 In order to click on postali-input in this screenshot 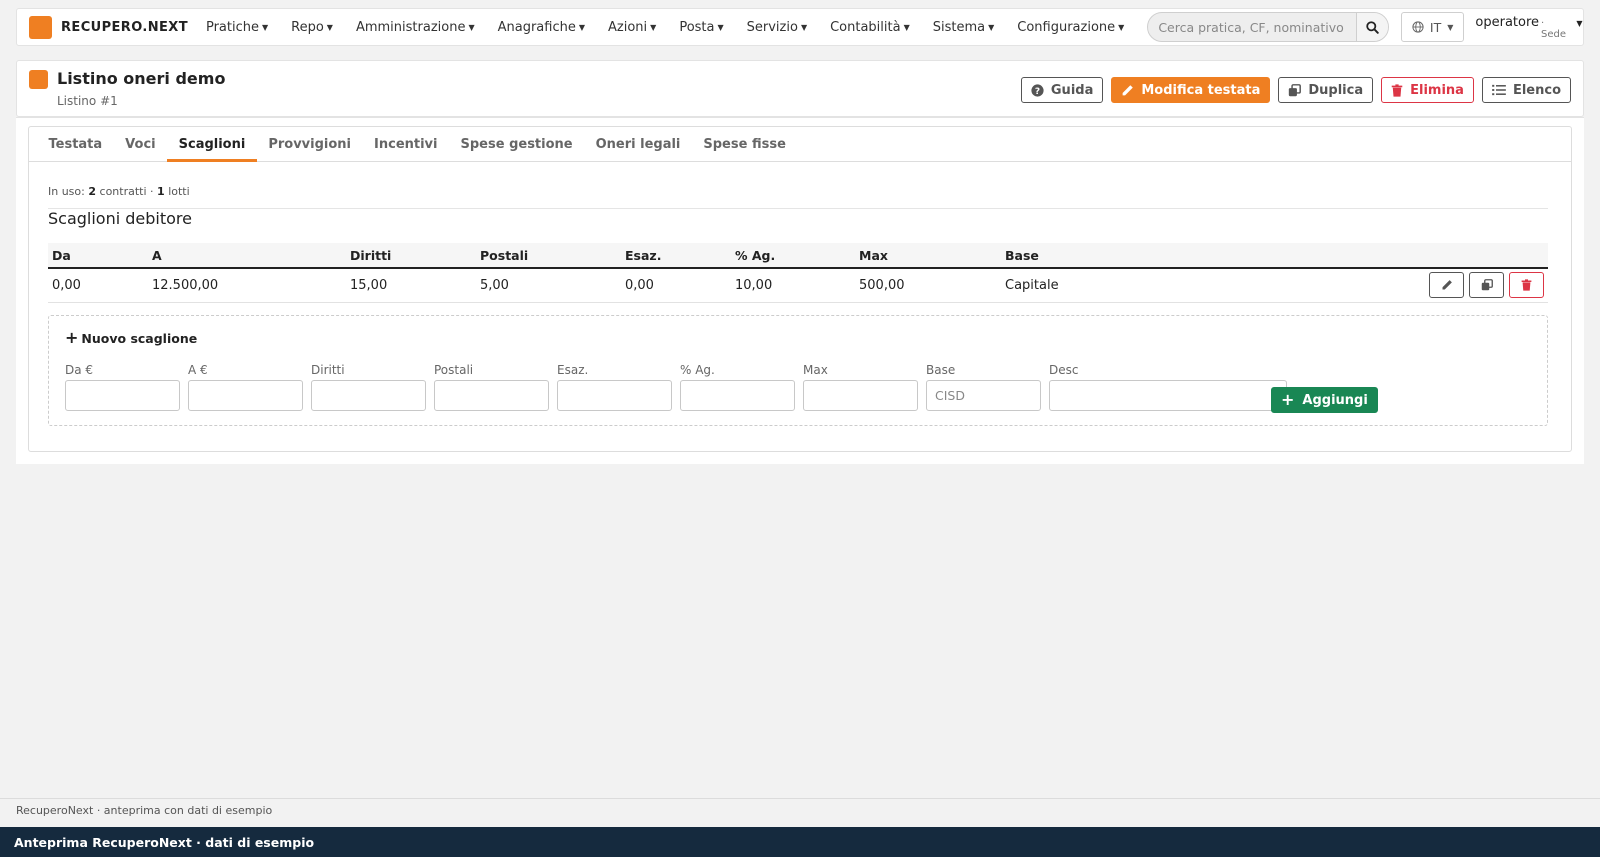, I will do `click(491, 395)`.